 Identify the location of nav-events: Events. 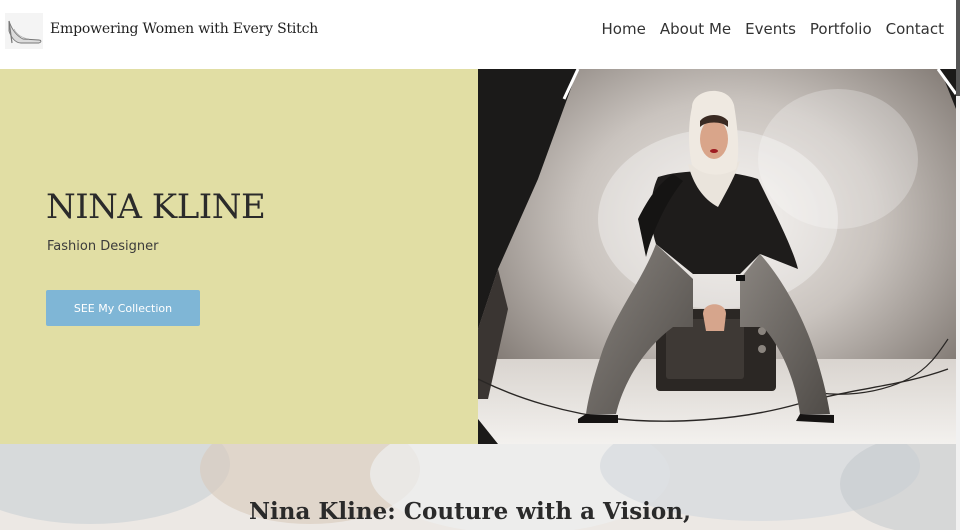
(770, 29).